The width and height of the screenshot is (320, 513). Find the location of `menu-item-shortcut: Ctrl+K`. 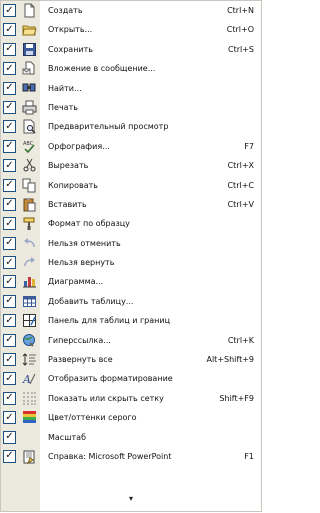

menu-item-shortcut: Ctrl+K is located at coordinates (240, 340).